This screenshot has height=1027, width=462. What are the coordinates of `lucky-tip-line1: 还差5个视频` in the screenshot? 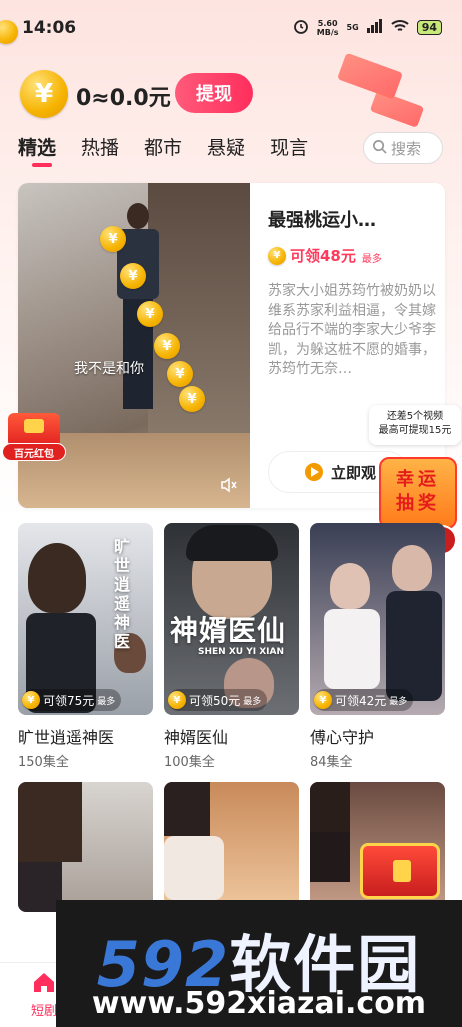 It's located at (415, 416).